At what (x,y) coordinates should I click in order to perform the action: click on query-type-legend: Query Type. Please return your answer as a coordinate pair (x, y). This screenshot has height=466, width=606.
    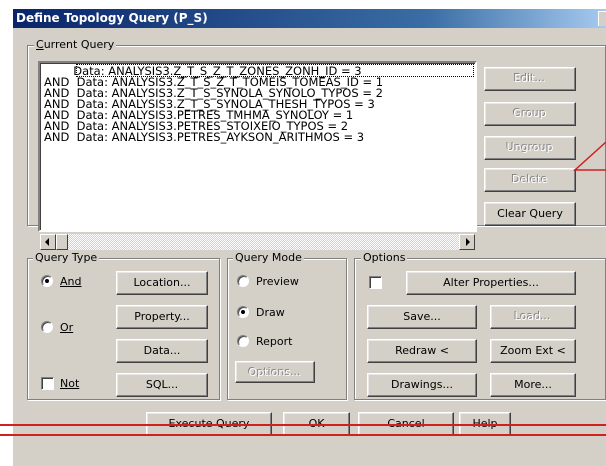
    Looking at the image, I should click on (66, 257).